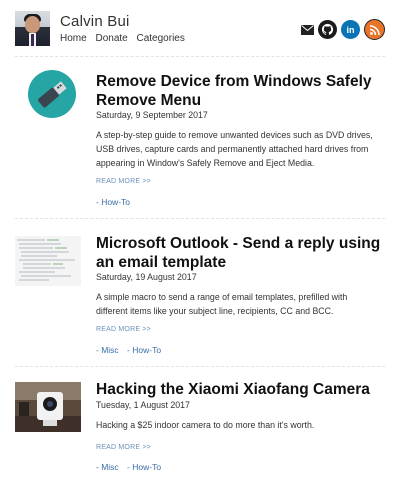  What do you see at coordinates (161, 38) in the screenshot?
I see `nav-categories: Categories` at bounding box center [161, 38].